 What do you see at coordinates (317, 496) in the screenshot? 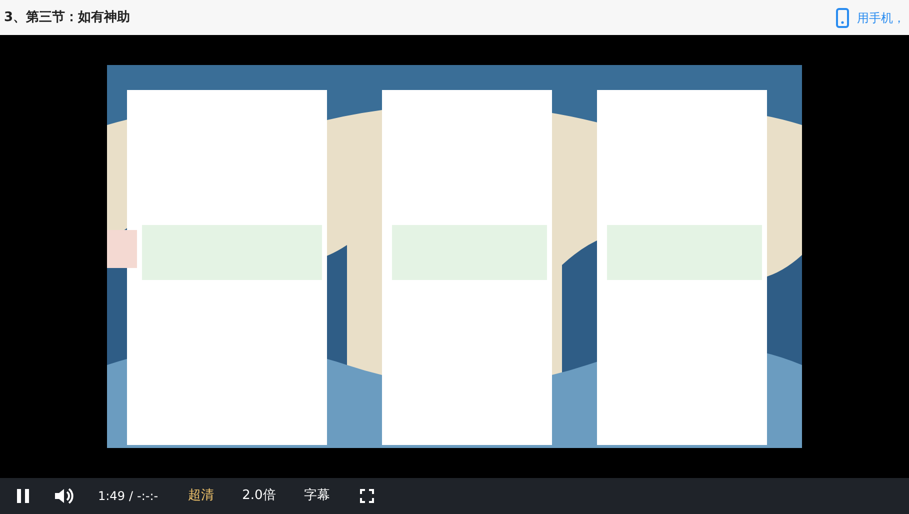
I see `player-option: 字幕` at bounding box center [317, 496].